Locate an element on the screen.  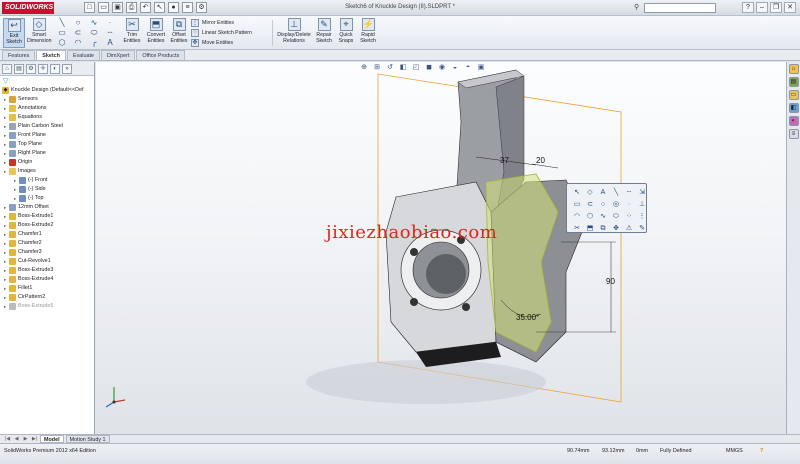
mirror-entities-button: ⋮ Mirror Entities is located at coordinates (221, 23).